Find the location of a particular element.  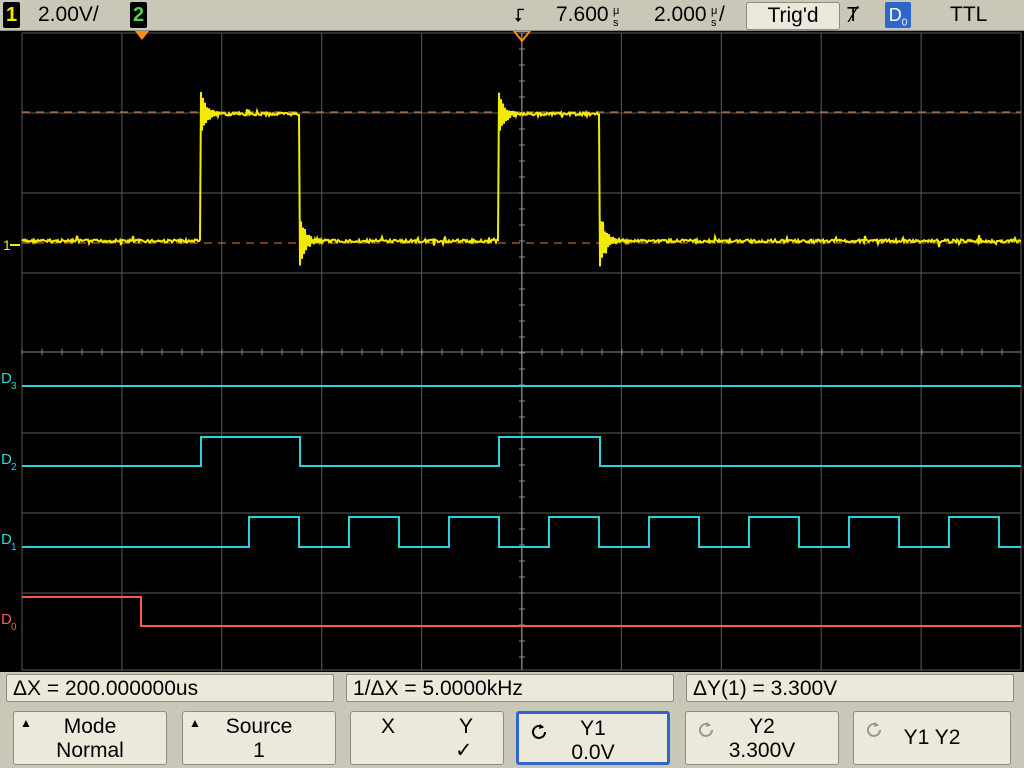

check-icon: ✓ is located at coordinates (464, 750).